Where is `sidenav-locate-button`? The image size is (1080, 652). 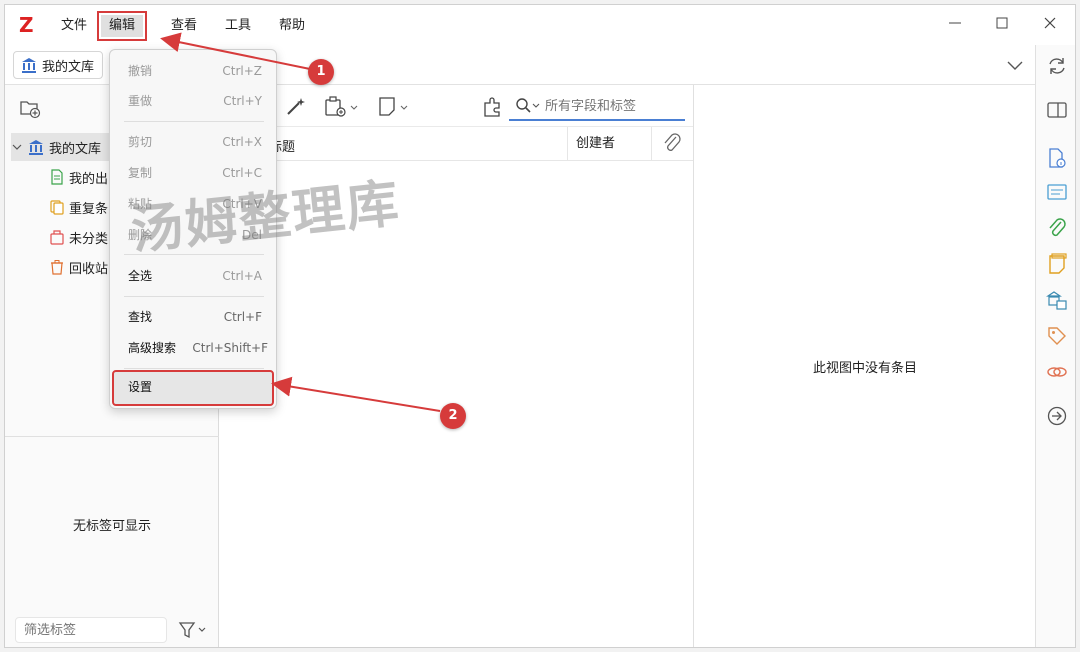 sidenav-locate-button is located at coordinates (1057, 416).